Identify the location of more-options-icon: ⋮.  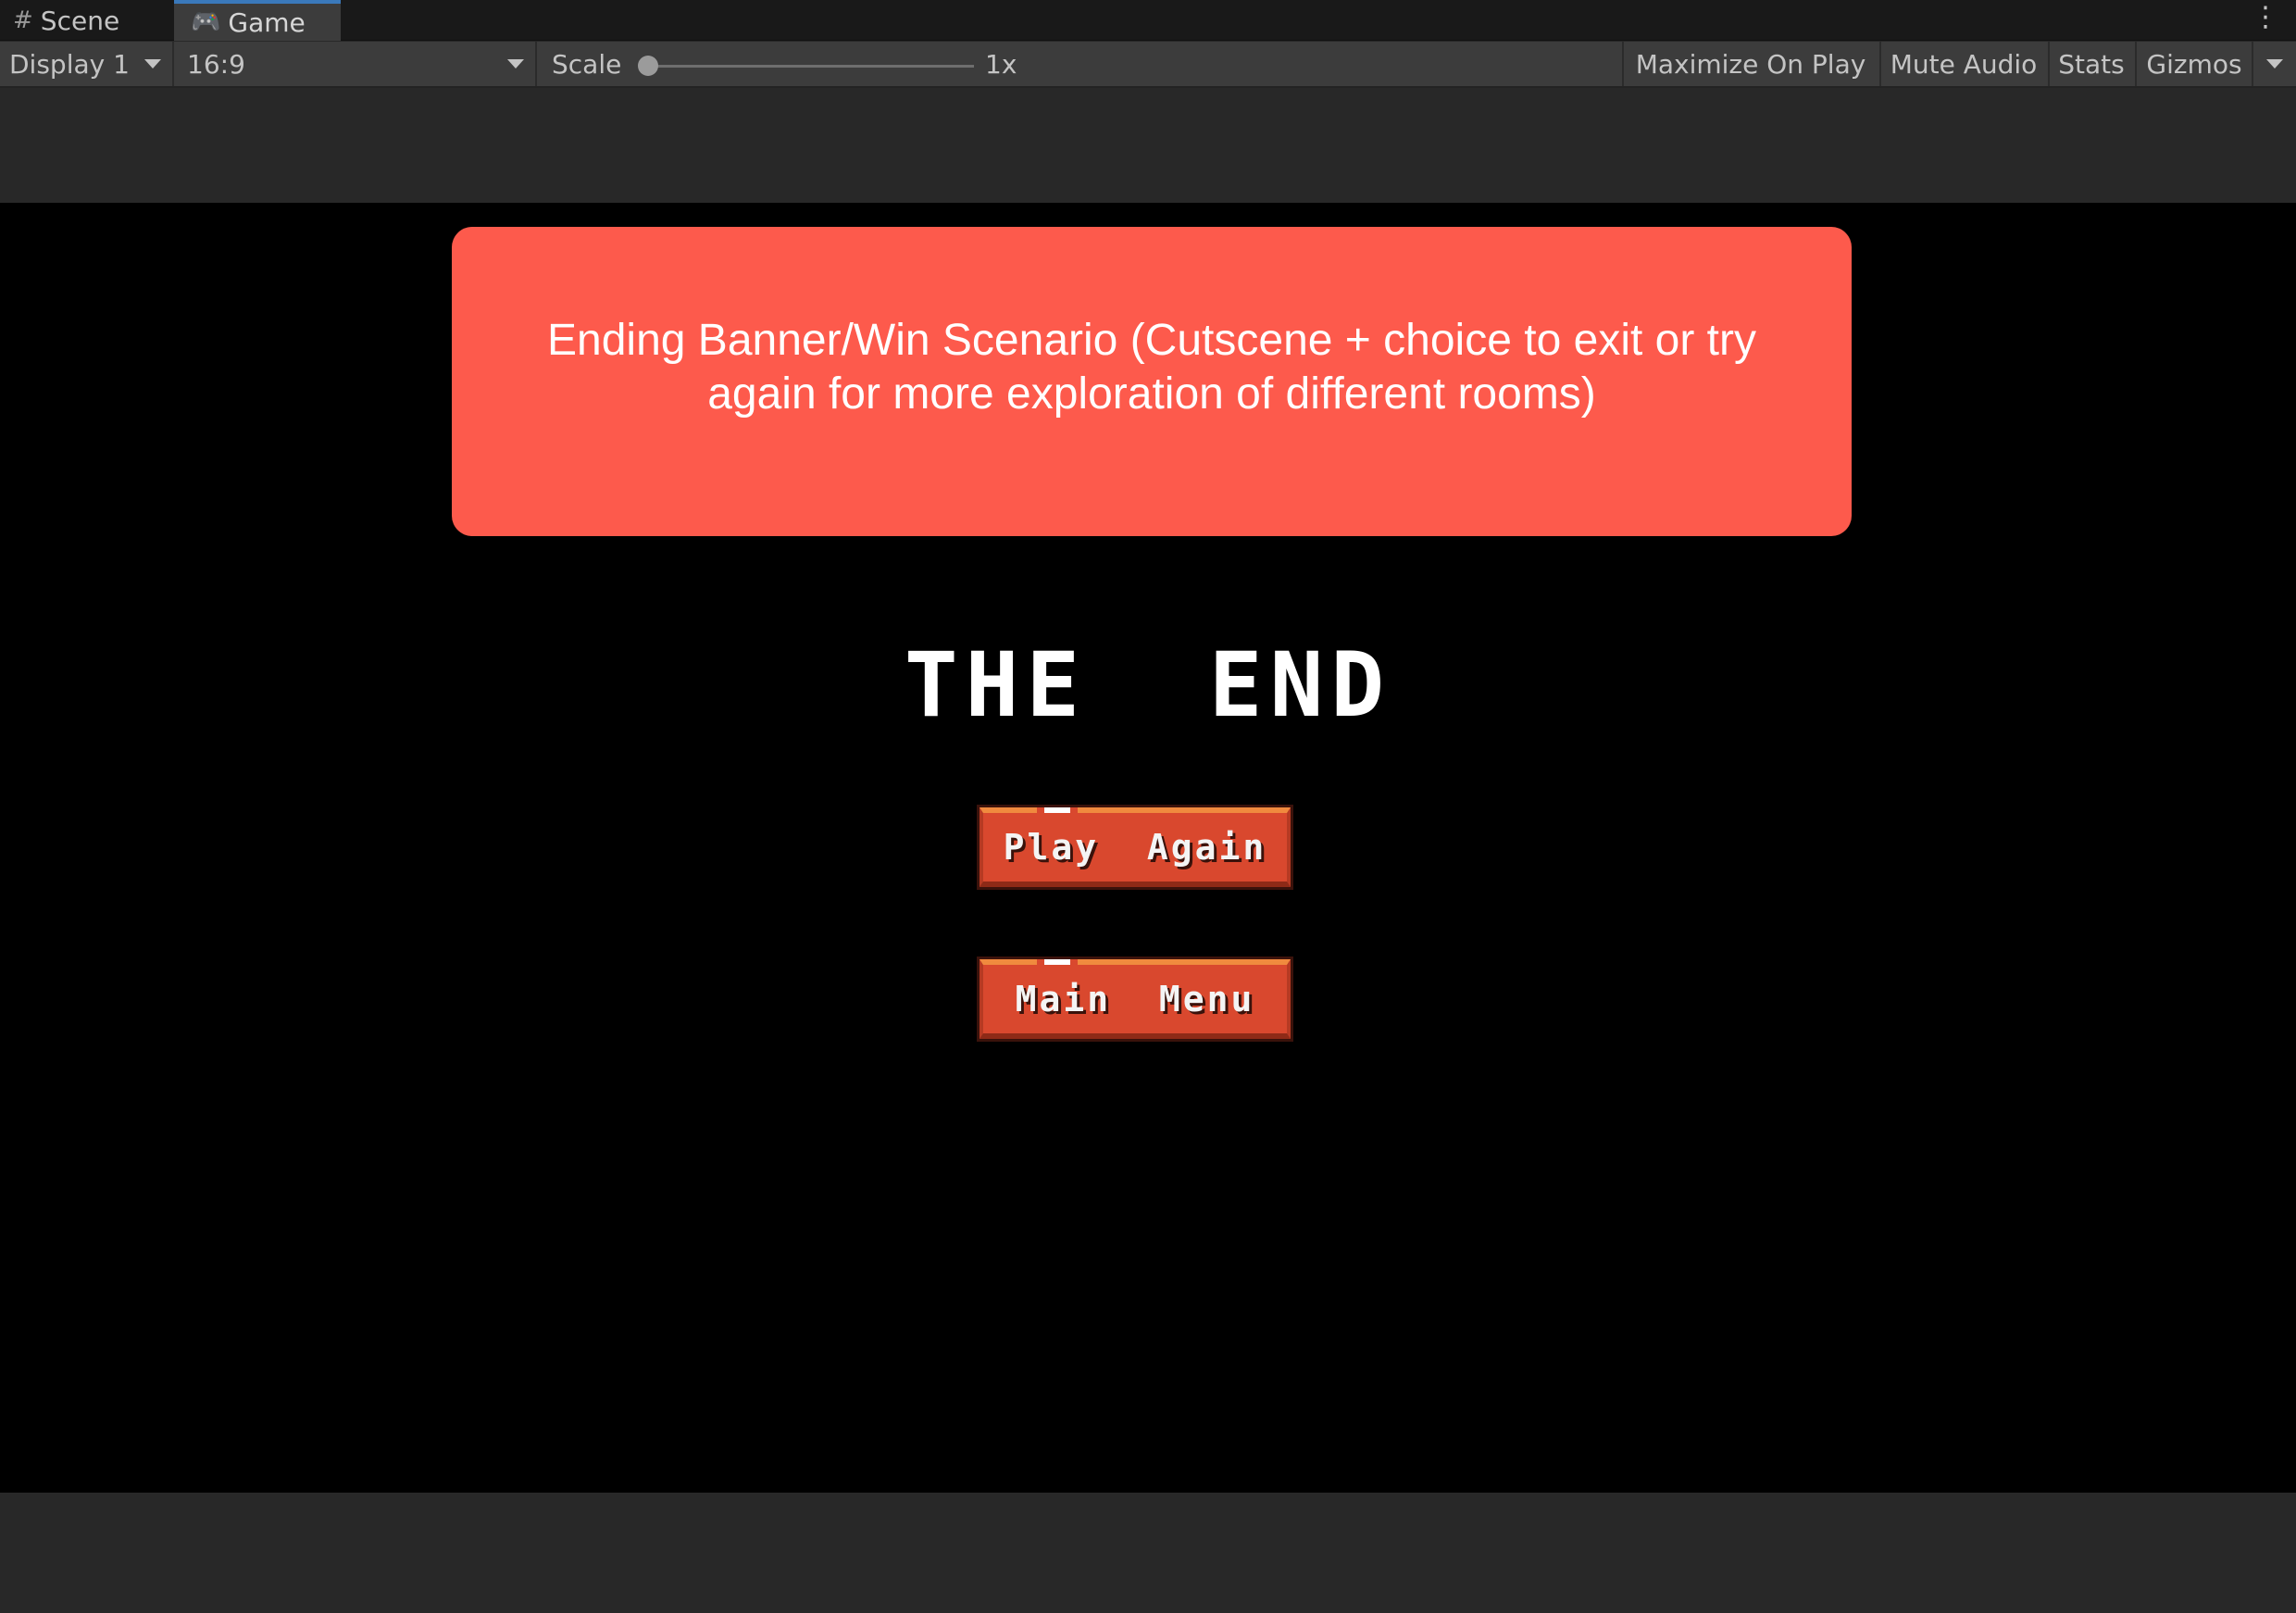
(2265, 18).